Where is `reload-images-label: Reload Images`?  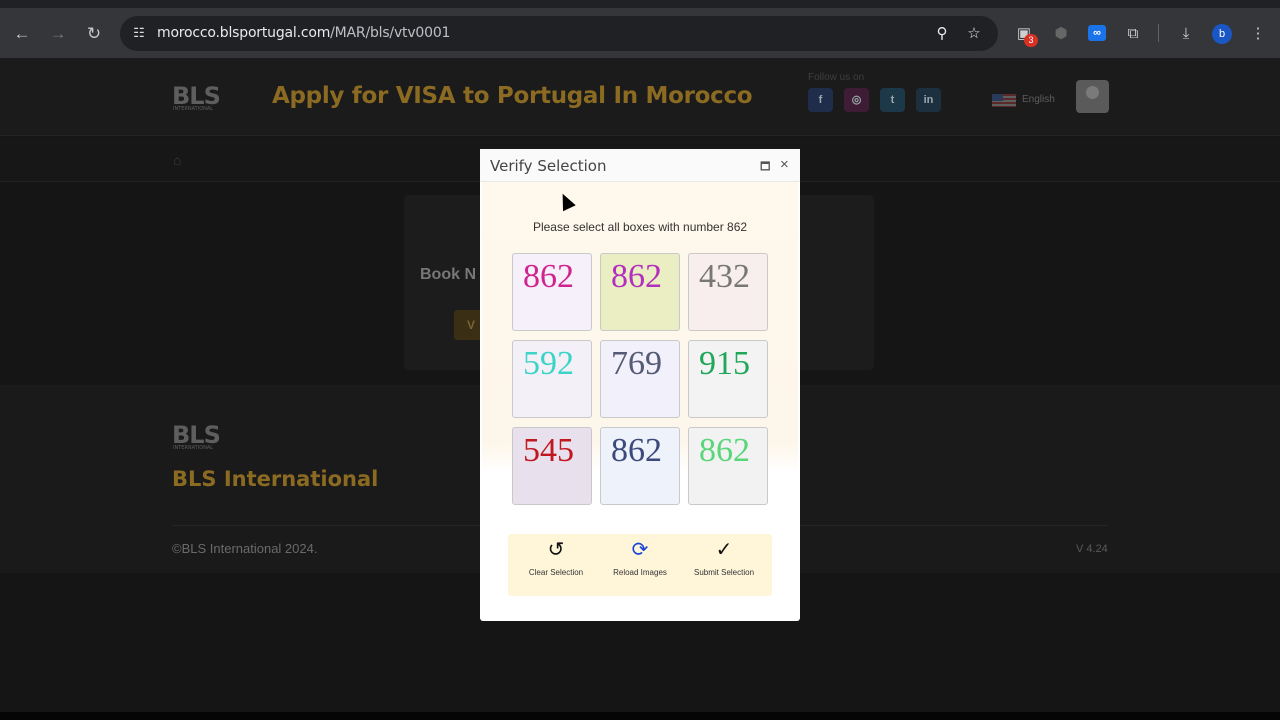
reload-images-label: Reload Images is located at coordinates (640, 572).